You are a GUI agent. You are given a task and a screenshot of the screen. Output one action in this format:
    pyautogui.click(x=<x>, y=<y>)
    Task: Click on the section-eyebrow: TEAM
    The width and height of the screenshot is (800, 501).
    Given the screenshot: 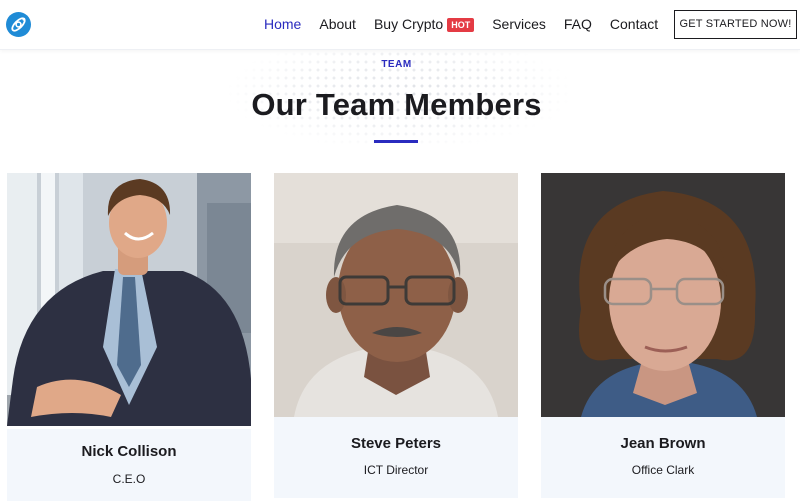 What is the action you would take?
    pyautogui.click(x=396, y=64)
    